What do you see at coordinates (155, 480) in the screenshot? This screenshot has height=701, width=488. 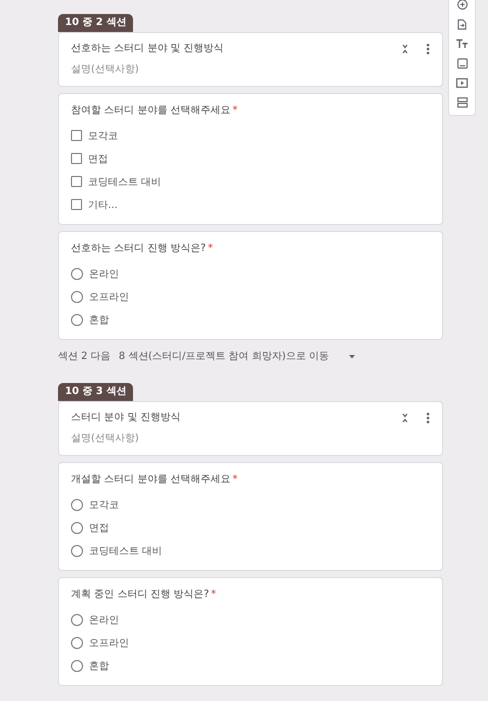 I see `question-title: 개설할 스터디 분야를 선택해주세요 *` at bounding box center [155, 480].